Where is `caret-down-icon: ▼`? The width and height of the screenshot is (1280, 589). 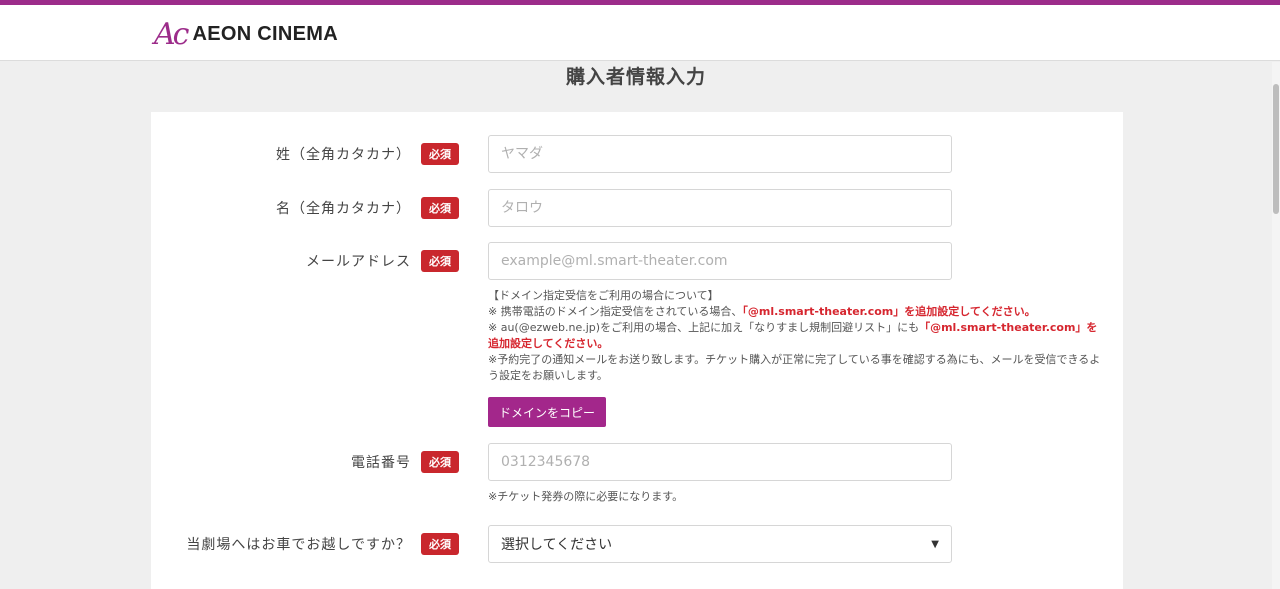 caret-down-icon: ▼ is located at coordinates (935, 544).